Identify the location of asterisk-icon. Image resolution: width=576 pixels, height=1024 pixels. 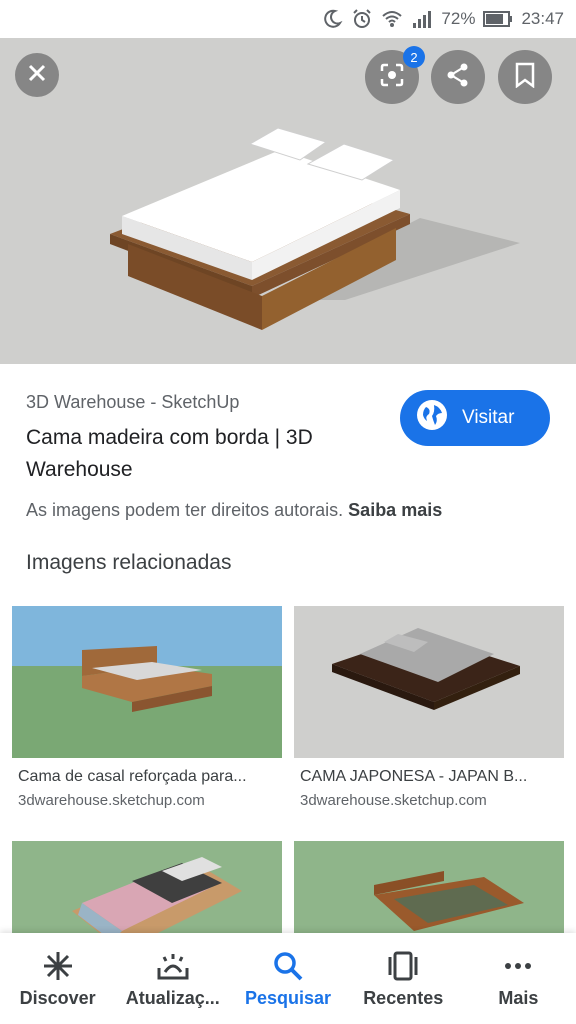
(58, 966).